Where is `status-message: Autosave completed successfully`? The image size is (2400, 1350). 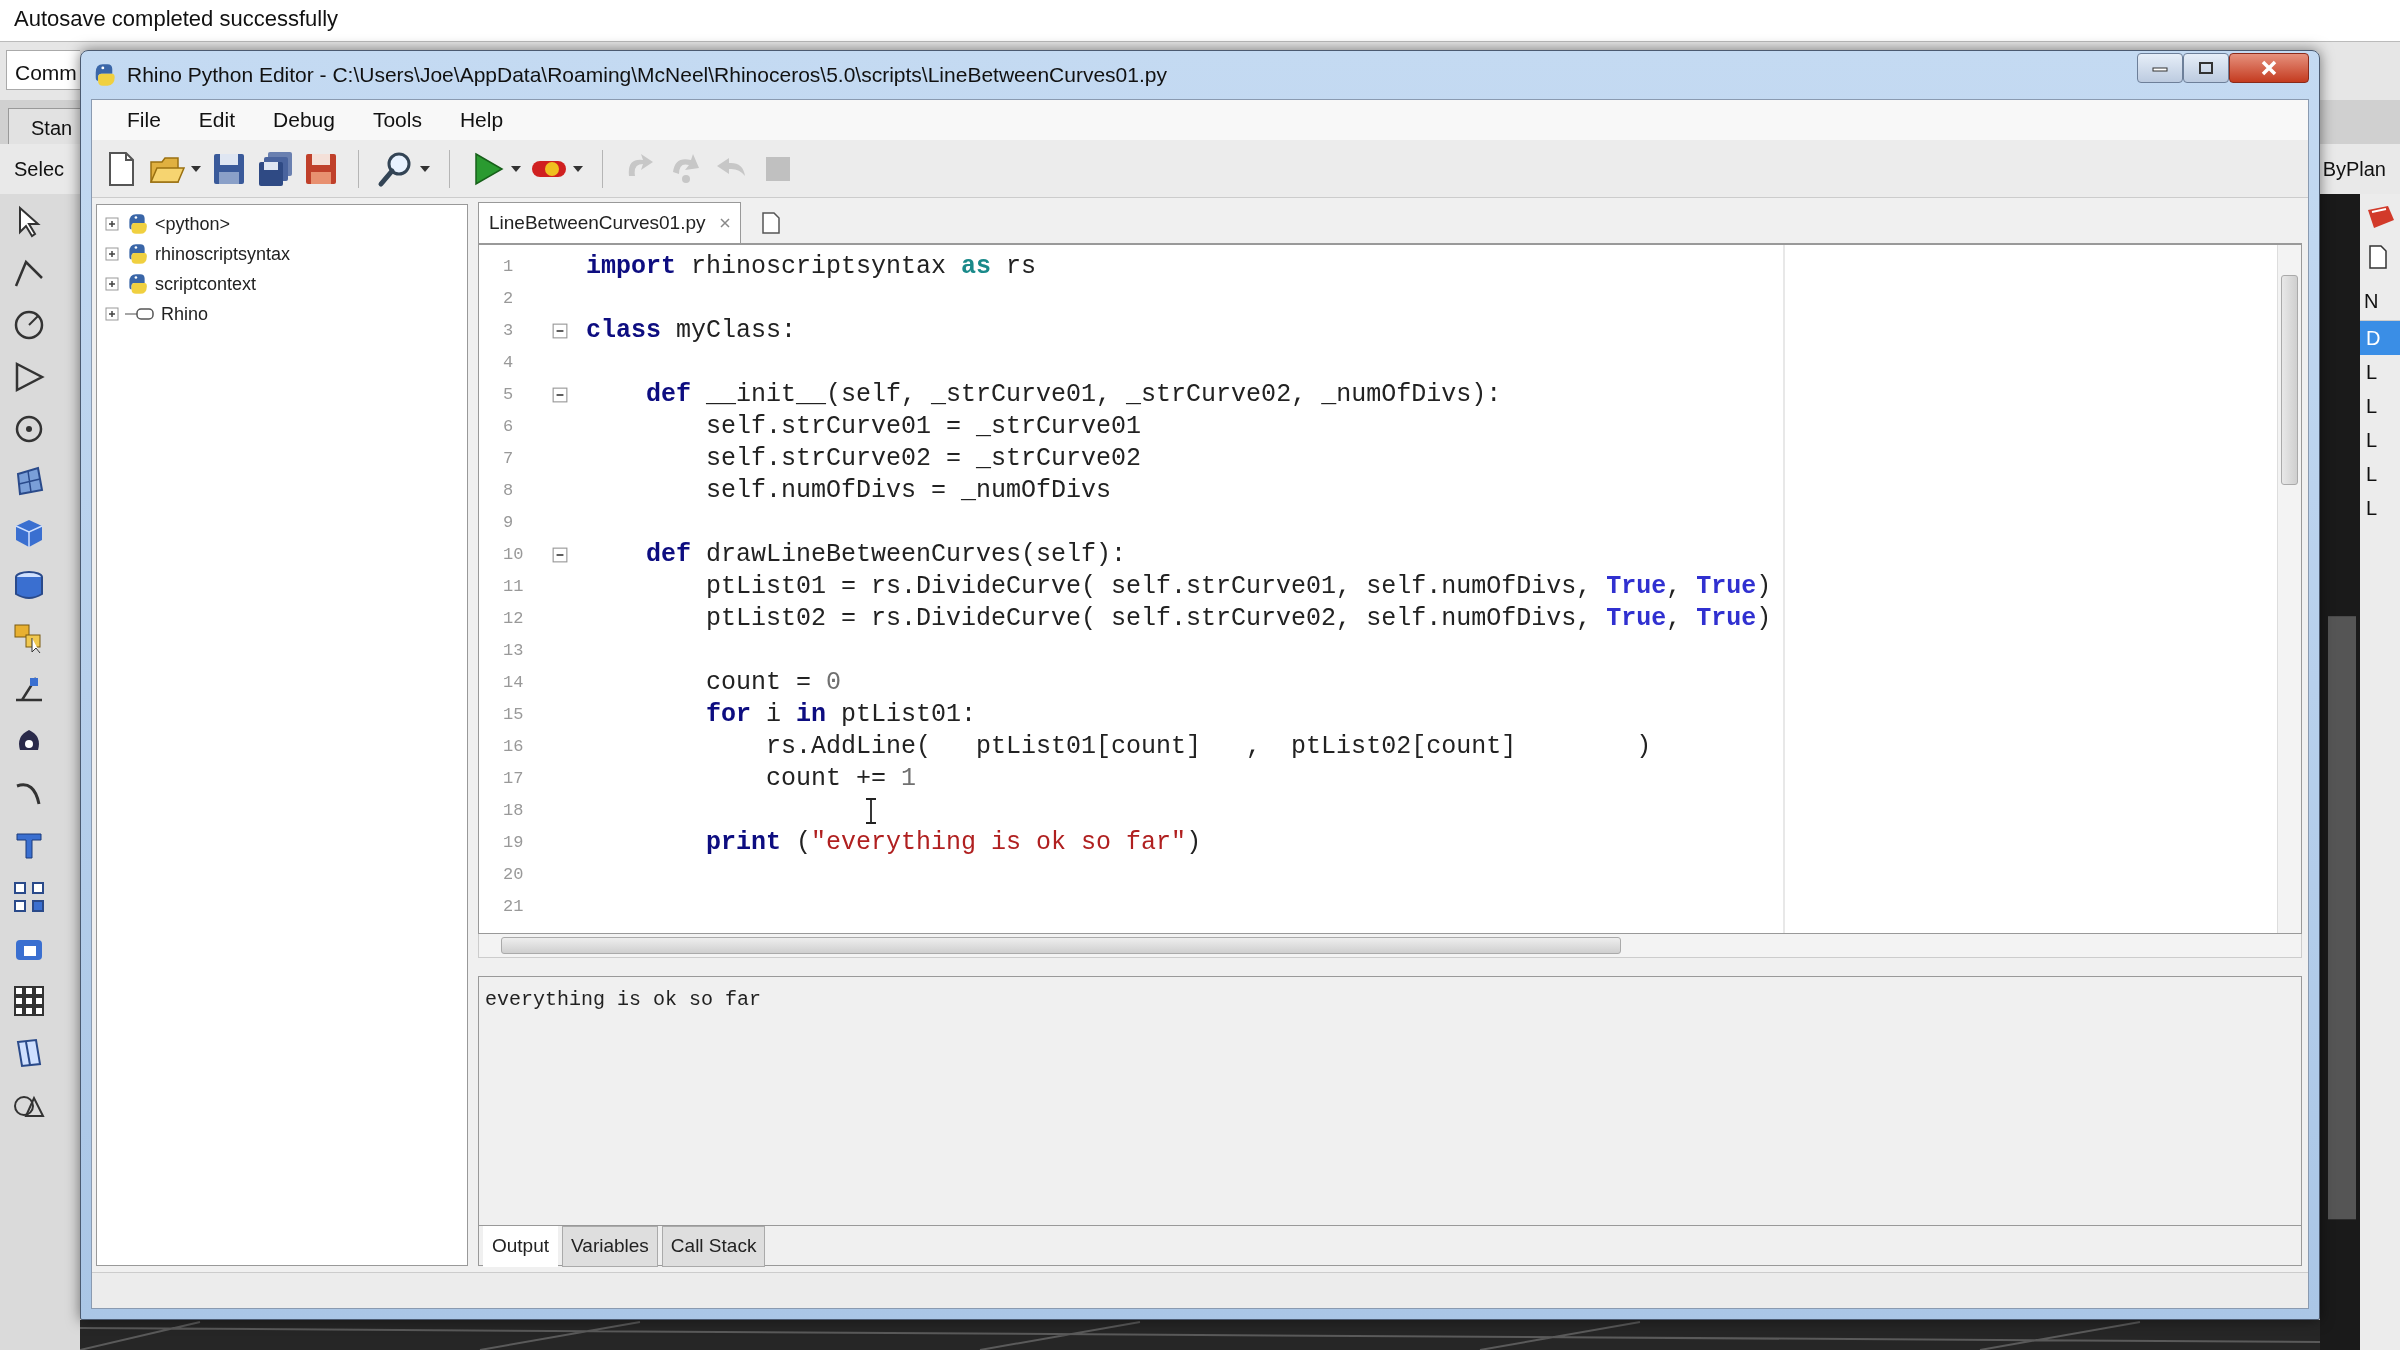 status-message: Autosave completed successfully is located at coordinates (176, 18).